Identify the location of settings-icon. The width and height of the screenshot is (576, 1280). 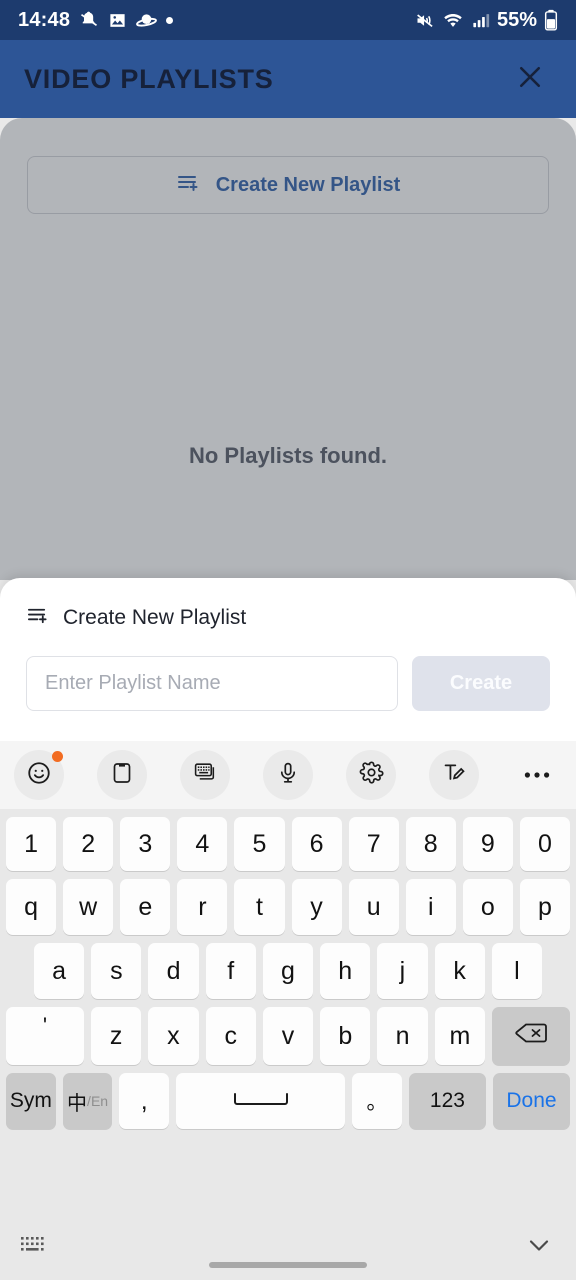
(371, 775).